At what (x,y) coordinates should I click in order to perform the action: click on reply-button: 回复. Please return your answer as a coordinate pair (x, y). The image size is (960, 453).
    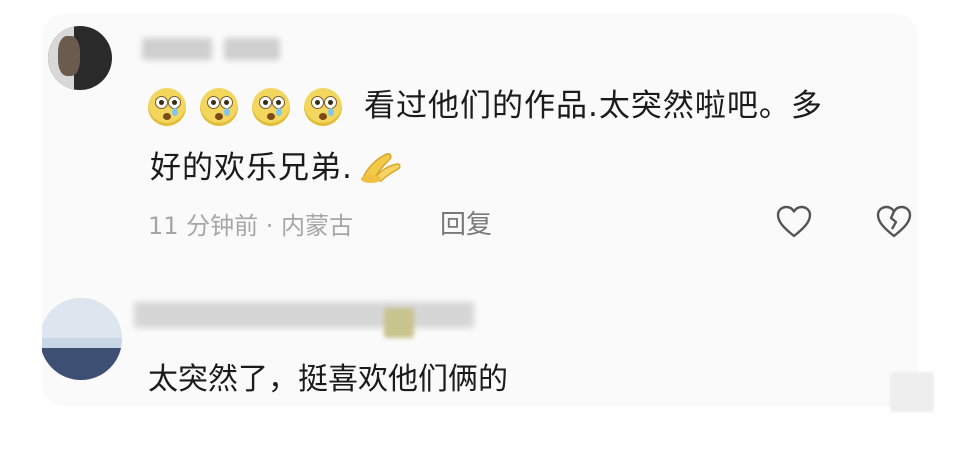
    Looking at the image, I should click on (466, 222).